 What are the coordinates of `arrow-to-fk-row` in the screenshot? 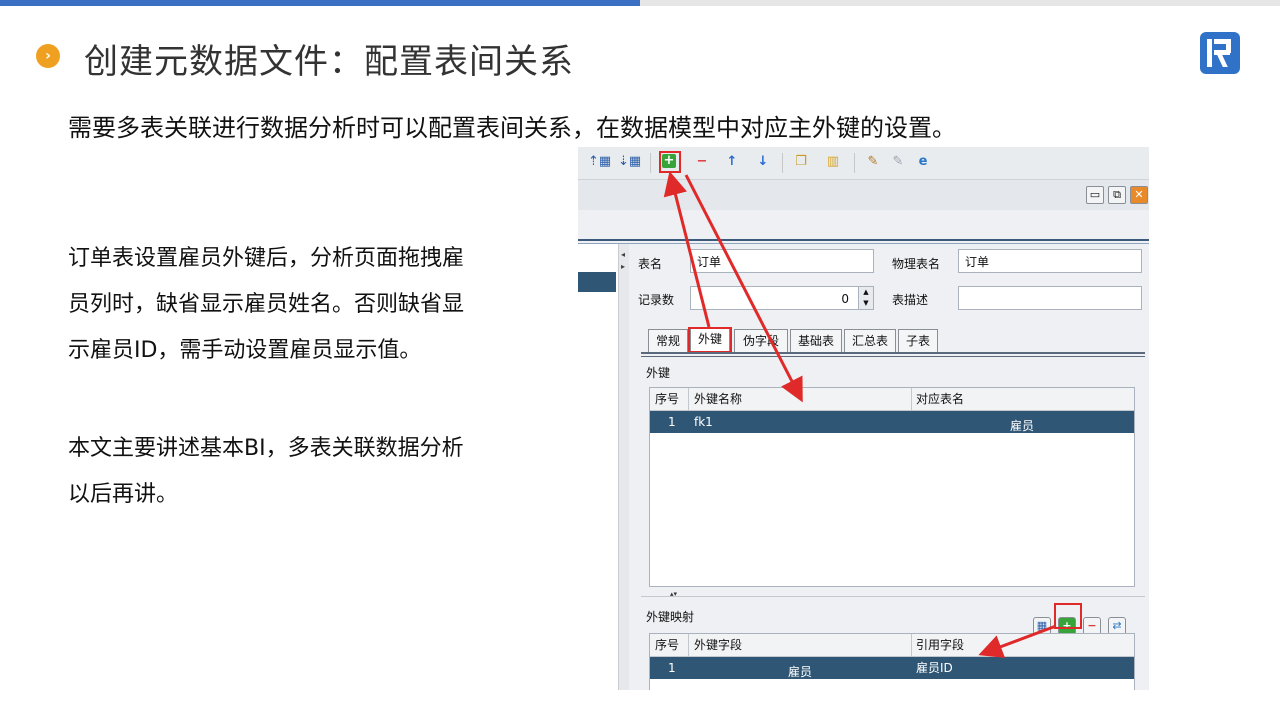 It's located at (743, 288).